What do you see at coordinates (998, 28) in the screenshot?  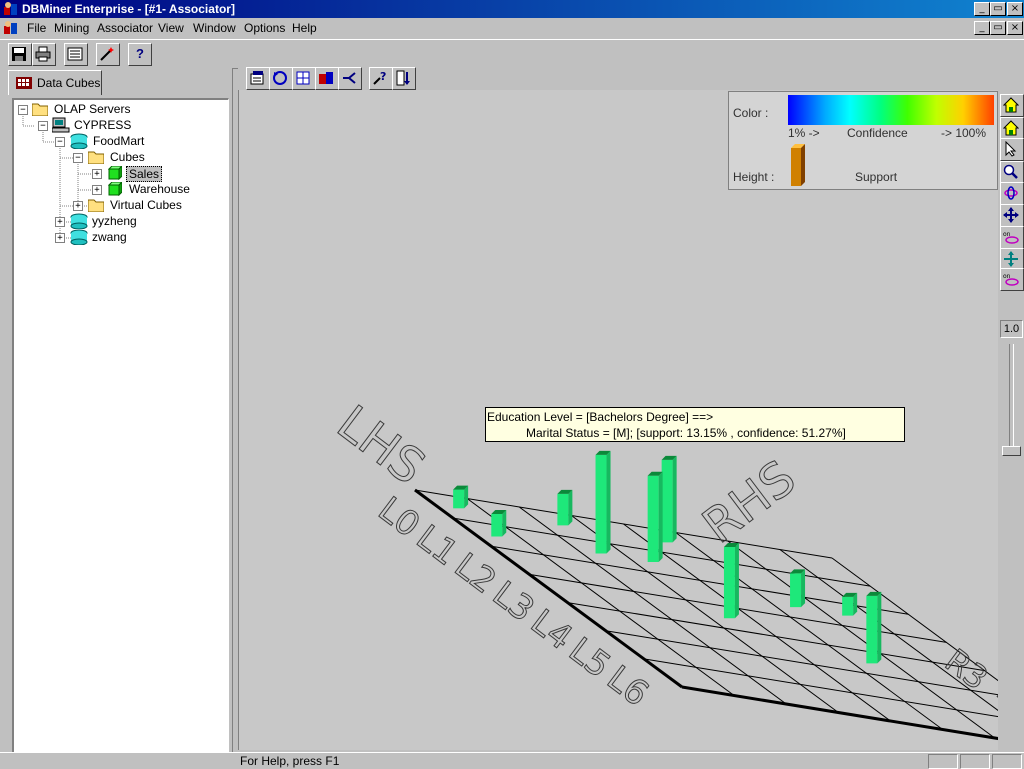 I see `doc-restore-button: ▭` at bounding box center [998, 28].